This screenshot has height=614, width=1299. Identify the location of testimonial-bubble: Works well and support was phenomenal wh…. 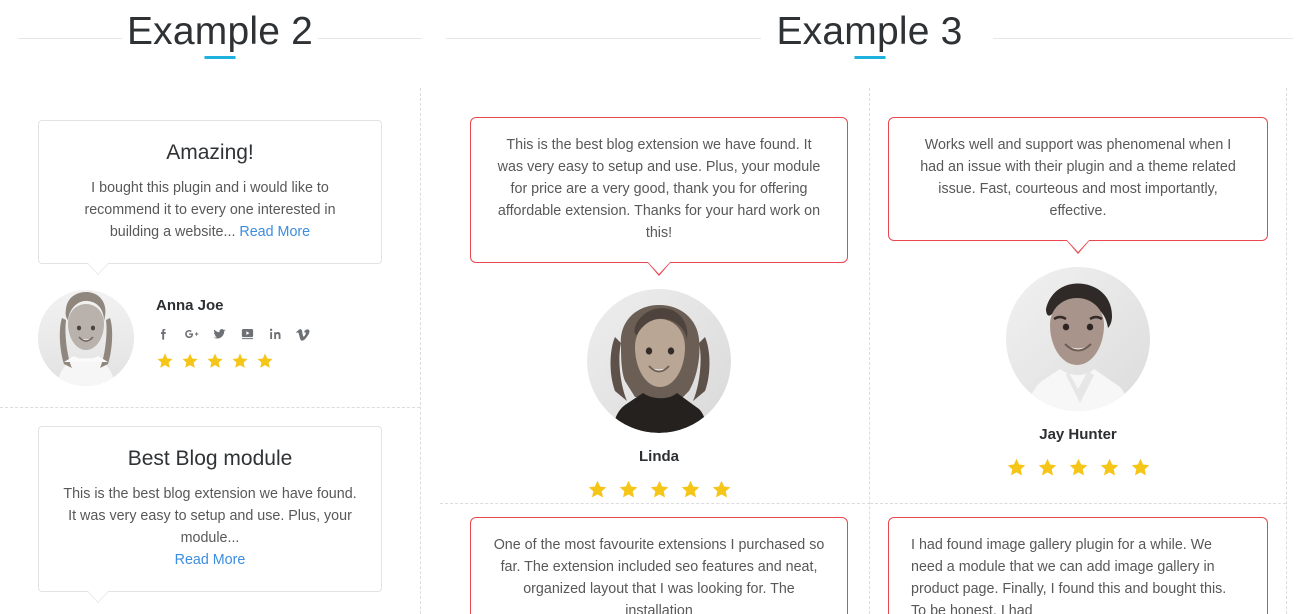
(1078, 185).